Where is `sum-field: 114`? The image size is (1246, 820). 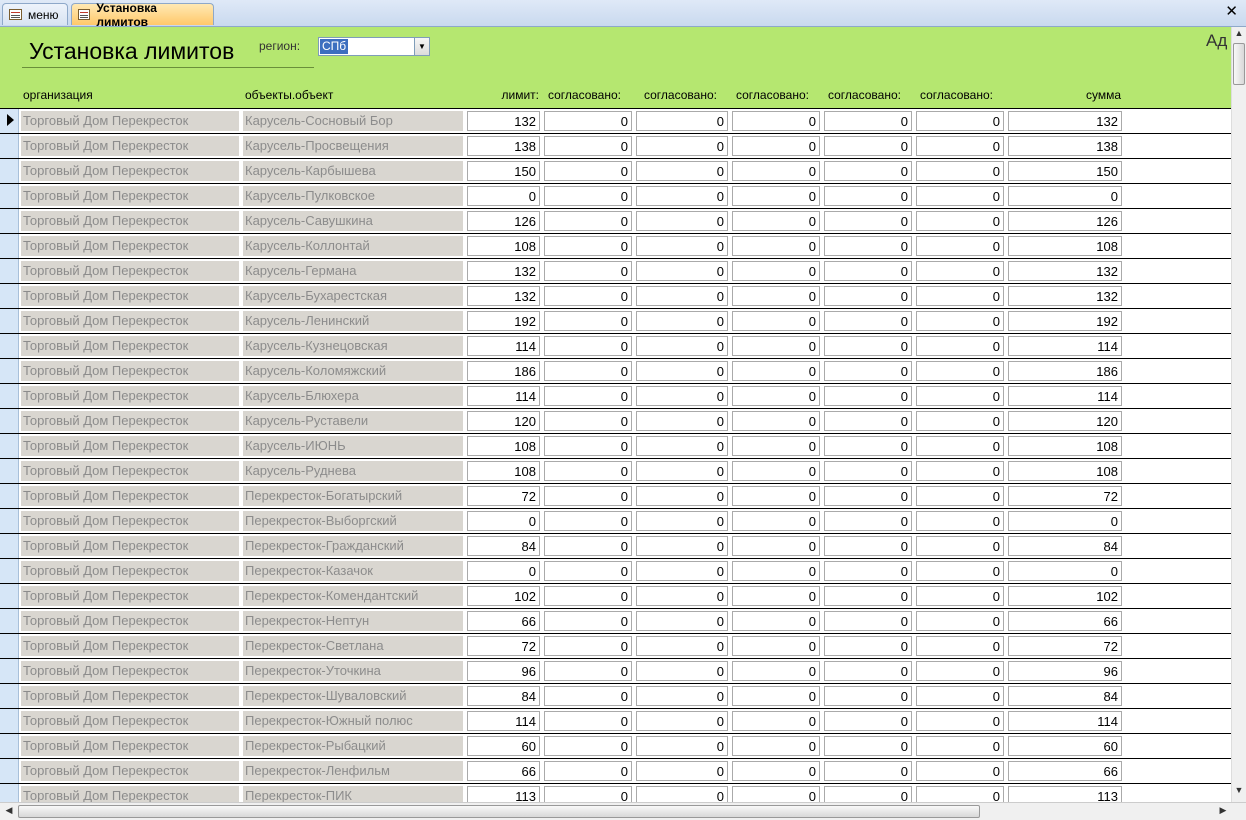 sum-field: 114 is located at coordinates (1065, 346).